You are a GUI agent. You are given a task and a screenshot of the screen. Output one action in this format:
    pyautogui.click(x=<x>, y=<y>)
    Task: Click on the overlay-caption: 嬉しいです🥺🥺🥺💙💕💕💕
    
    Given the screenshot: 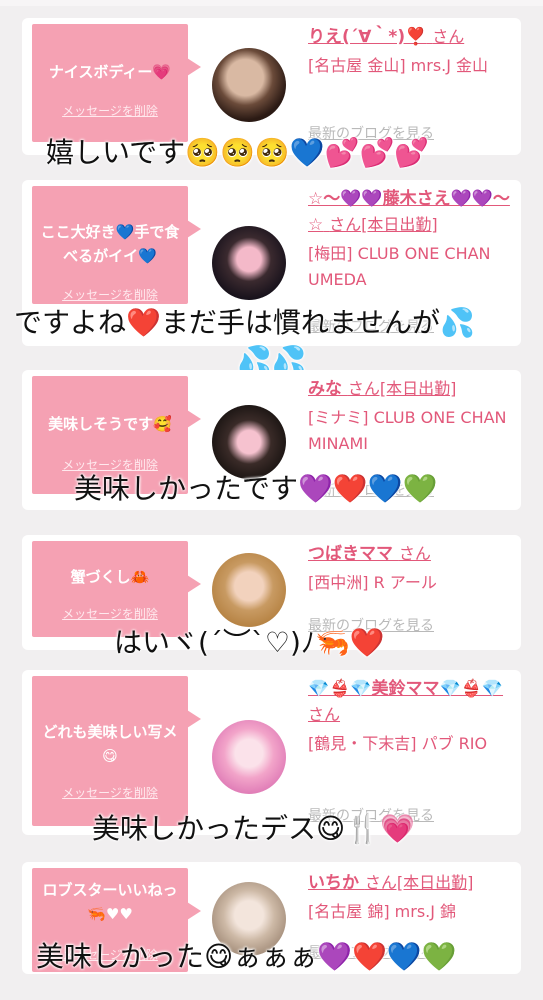 What is the action you would take?
    pyautogui.click(x=238, y=152)
    